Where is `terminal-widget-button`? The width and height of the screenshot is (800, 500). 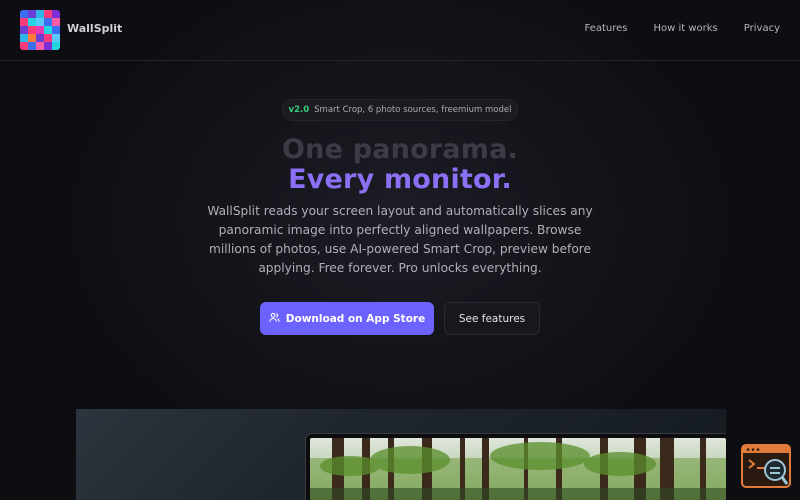
terminal-widget-button is located at coordinates (766, 466).